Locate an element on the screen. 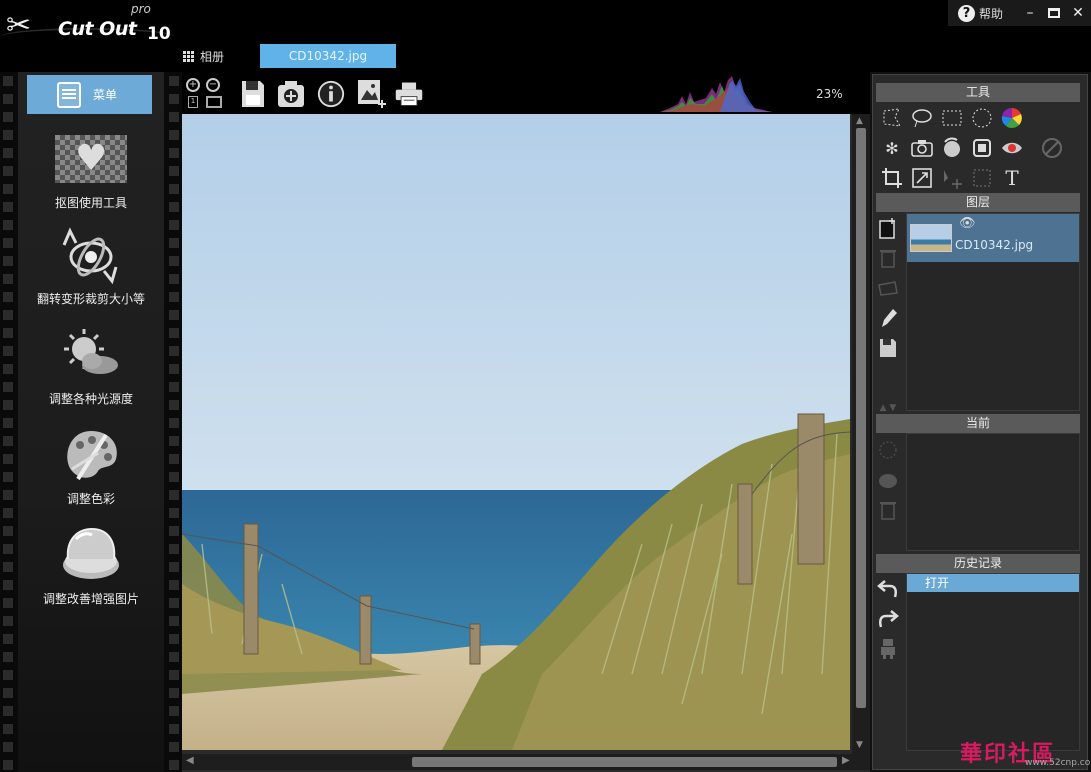  delete-layer-icon is located at coordinates (888, 258).